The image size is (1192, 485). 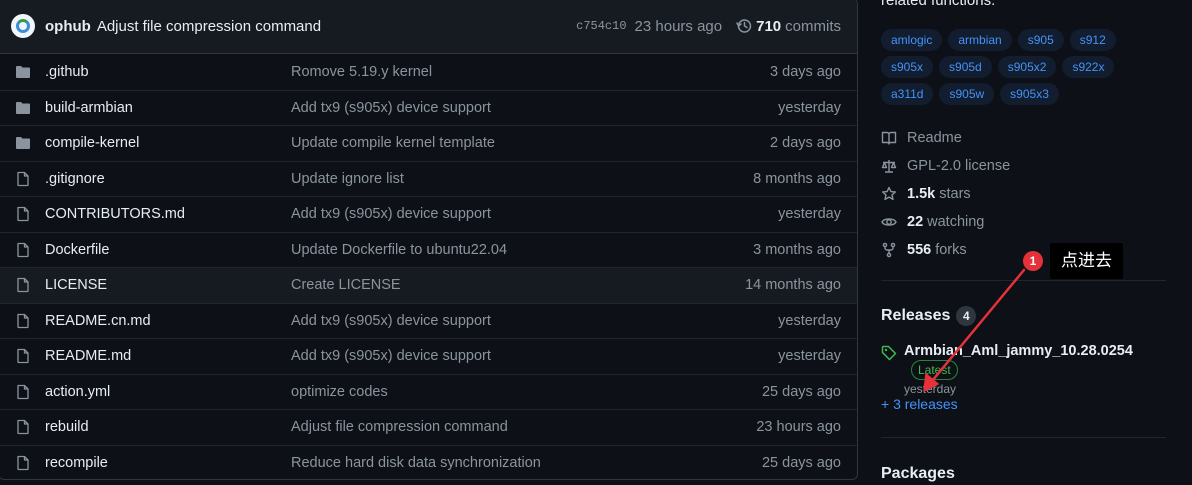 I want to click on topic-tag: s905w, so click(x=967, y=94).